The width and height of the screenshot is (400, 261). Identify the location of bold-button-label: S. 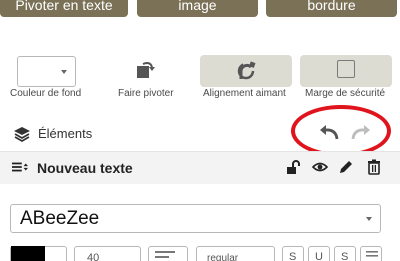
(293, 256).